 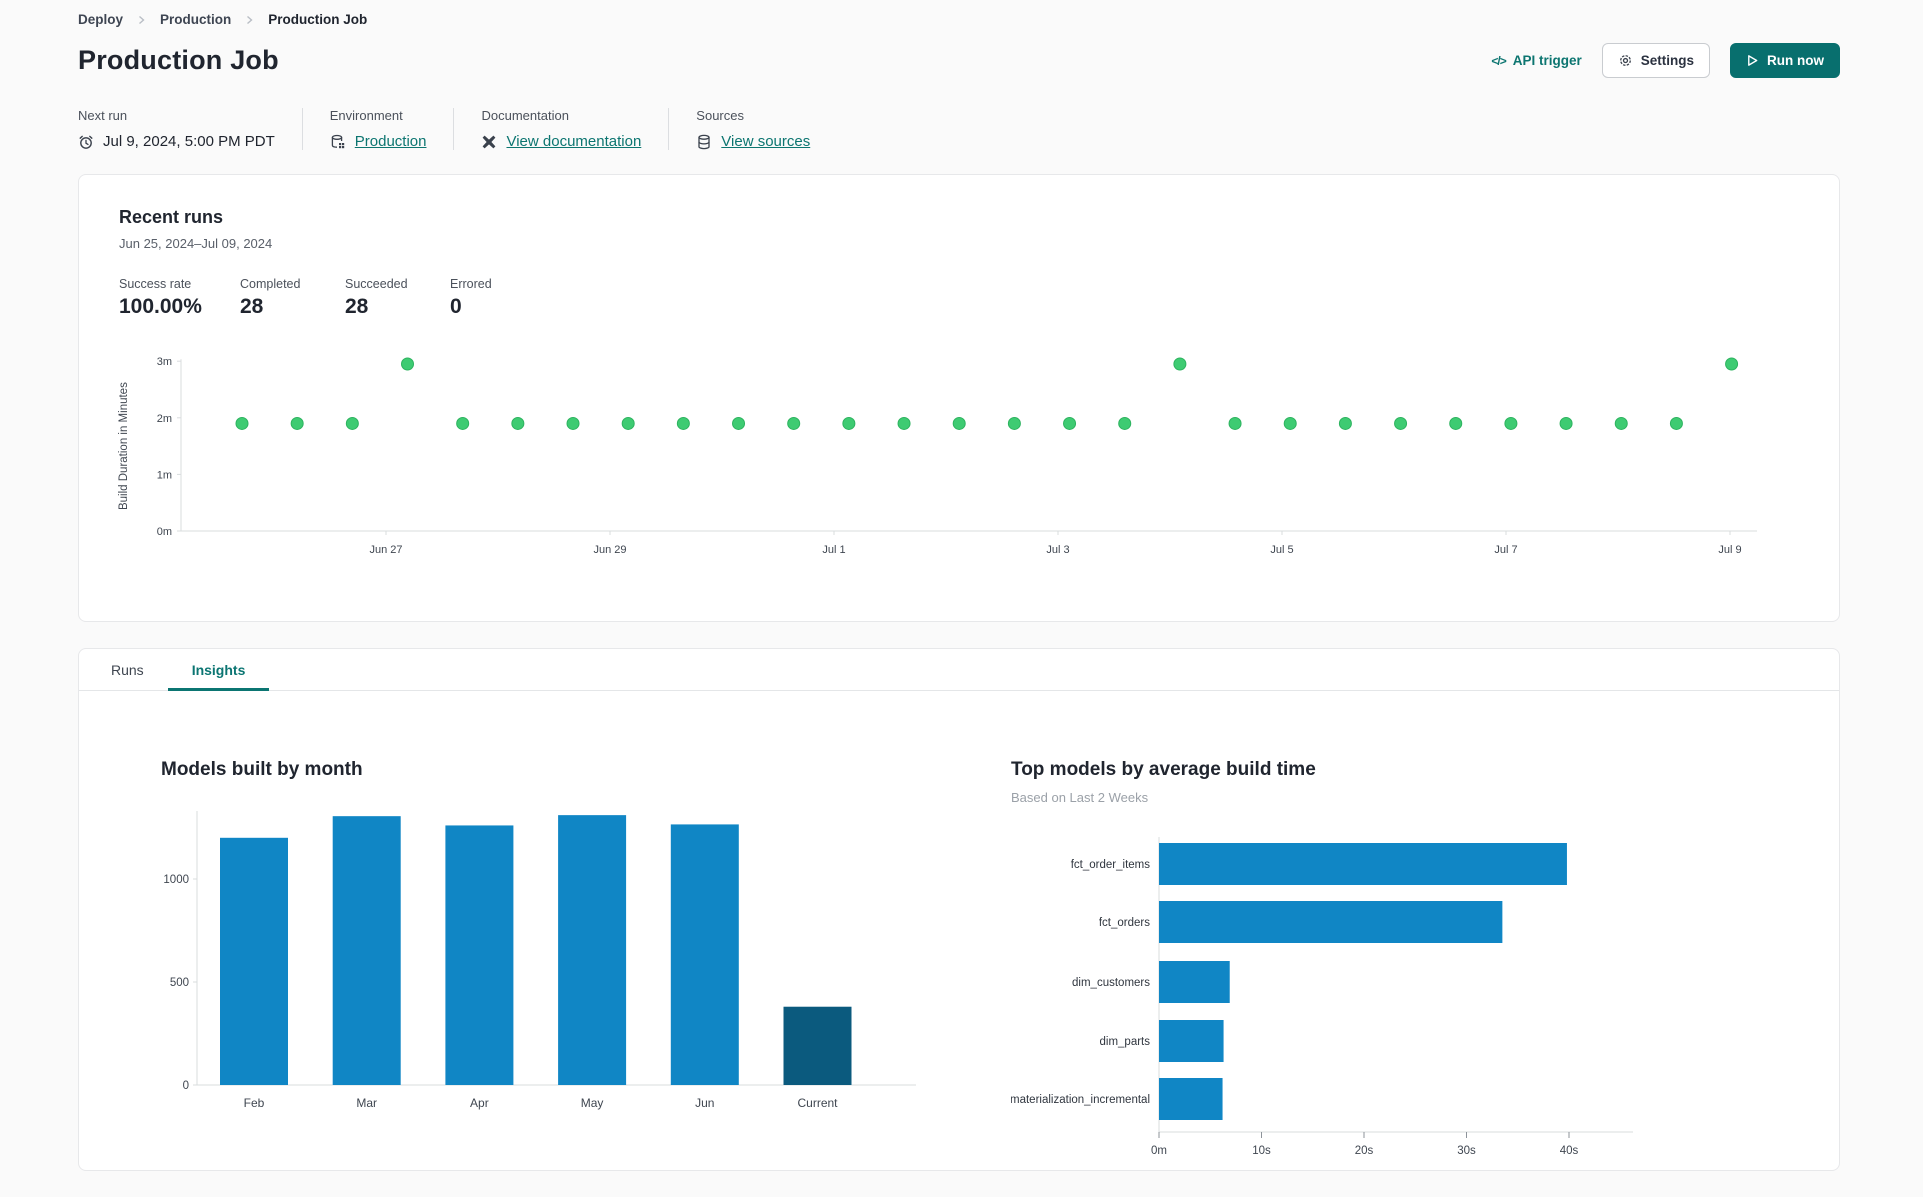 I want to click on next-run-label: Next run, so click(x=103, y=115).